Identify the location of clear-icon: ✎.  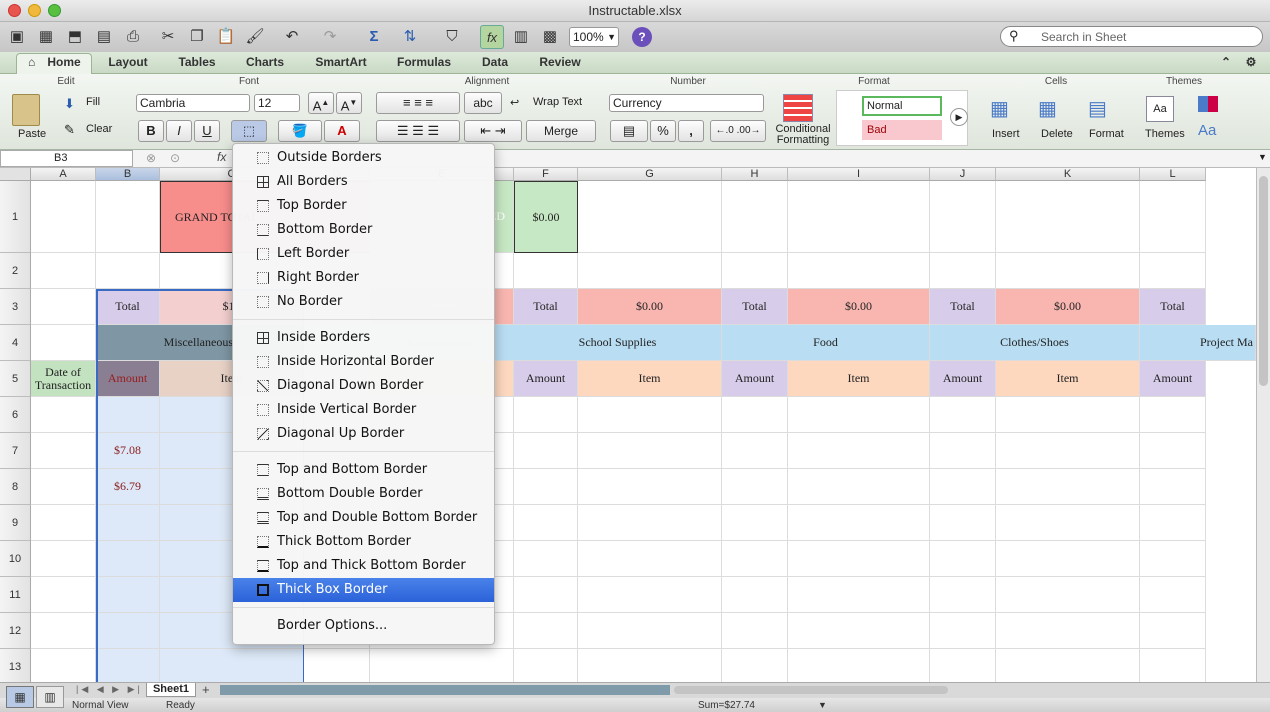
(69, 130).